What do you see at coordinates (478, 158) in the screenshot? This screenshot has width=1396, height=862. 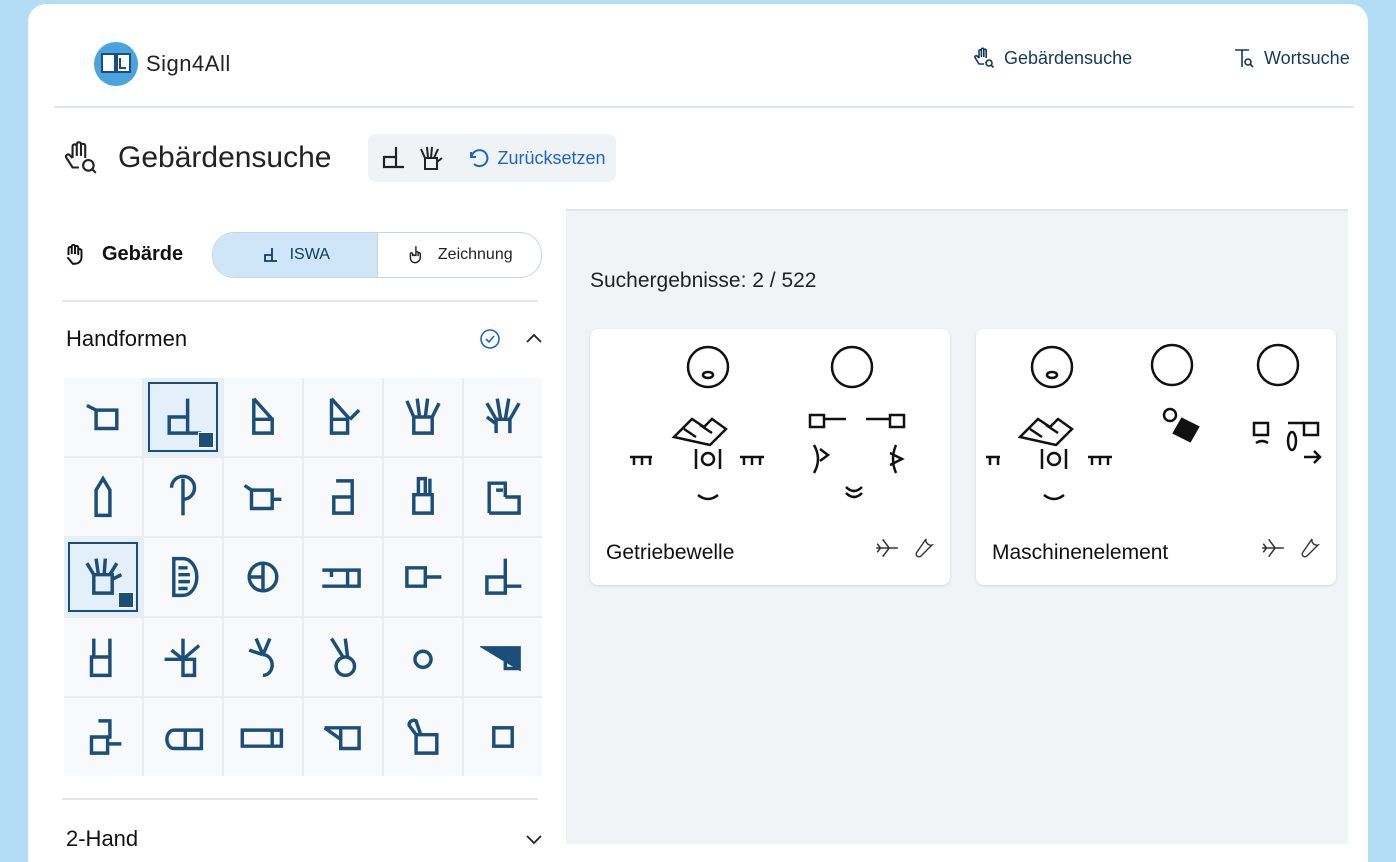 I see `undo-icon` at bounding box center [478, 158].